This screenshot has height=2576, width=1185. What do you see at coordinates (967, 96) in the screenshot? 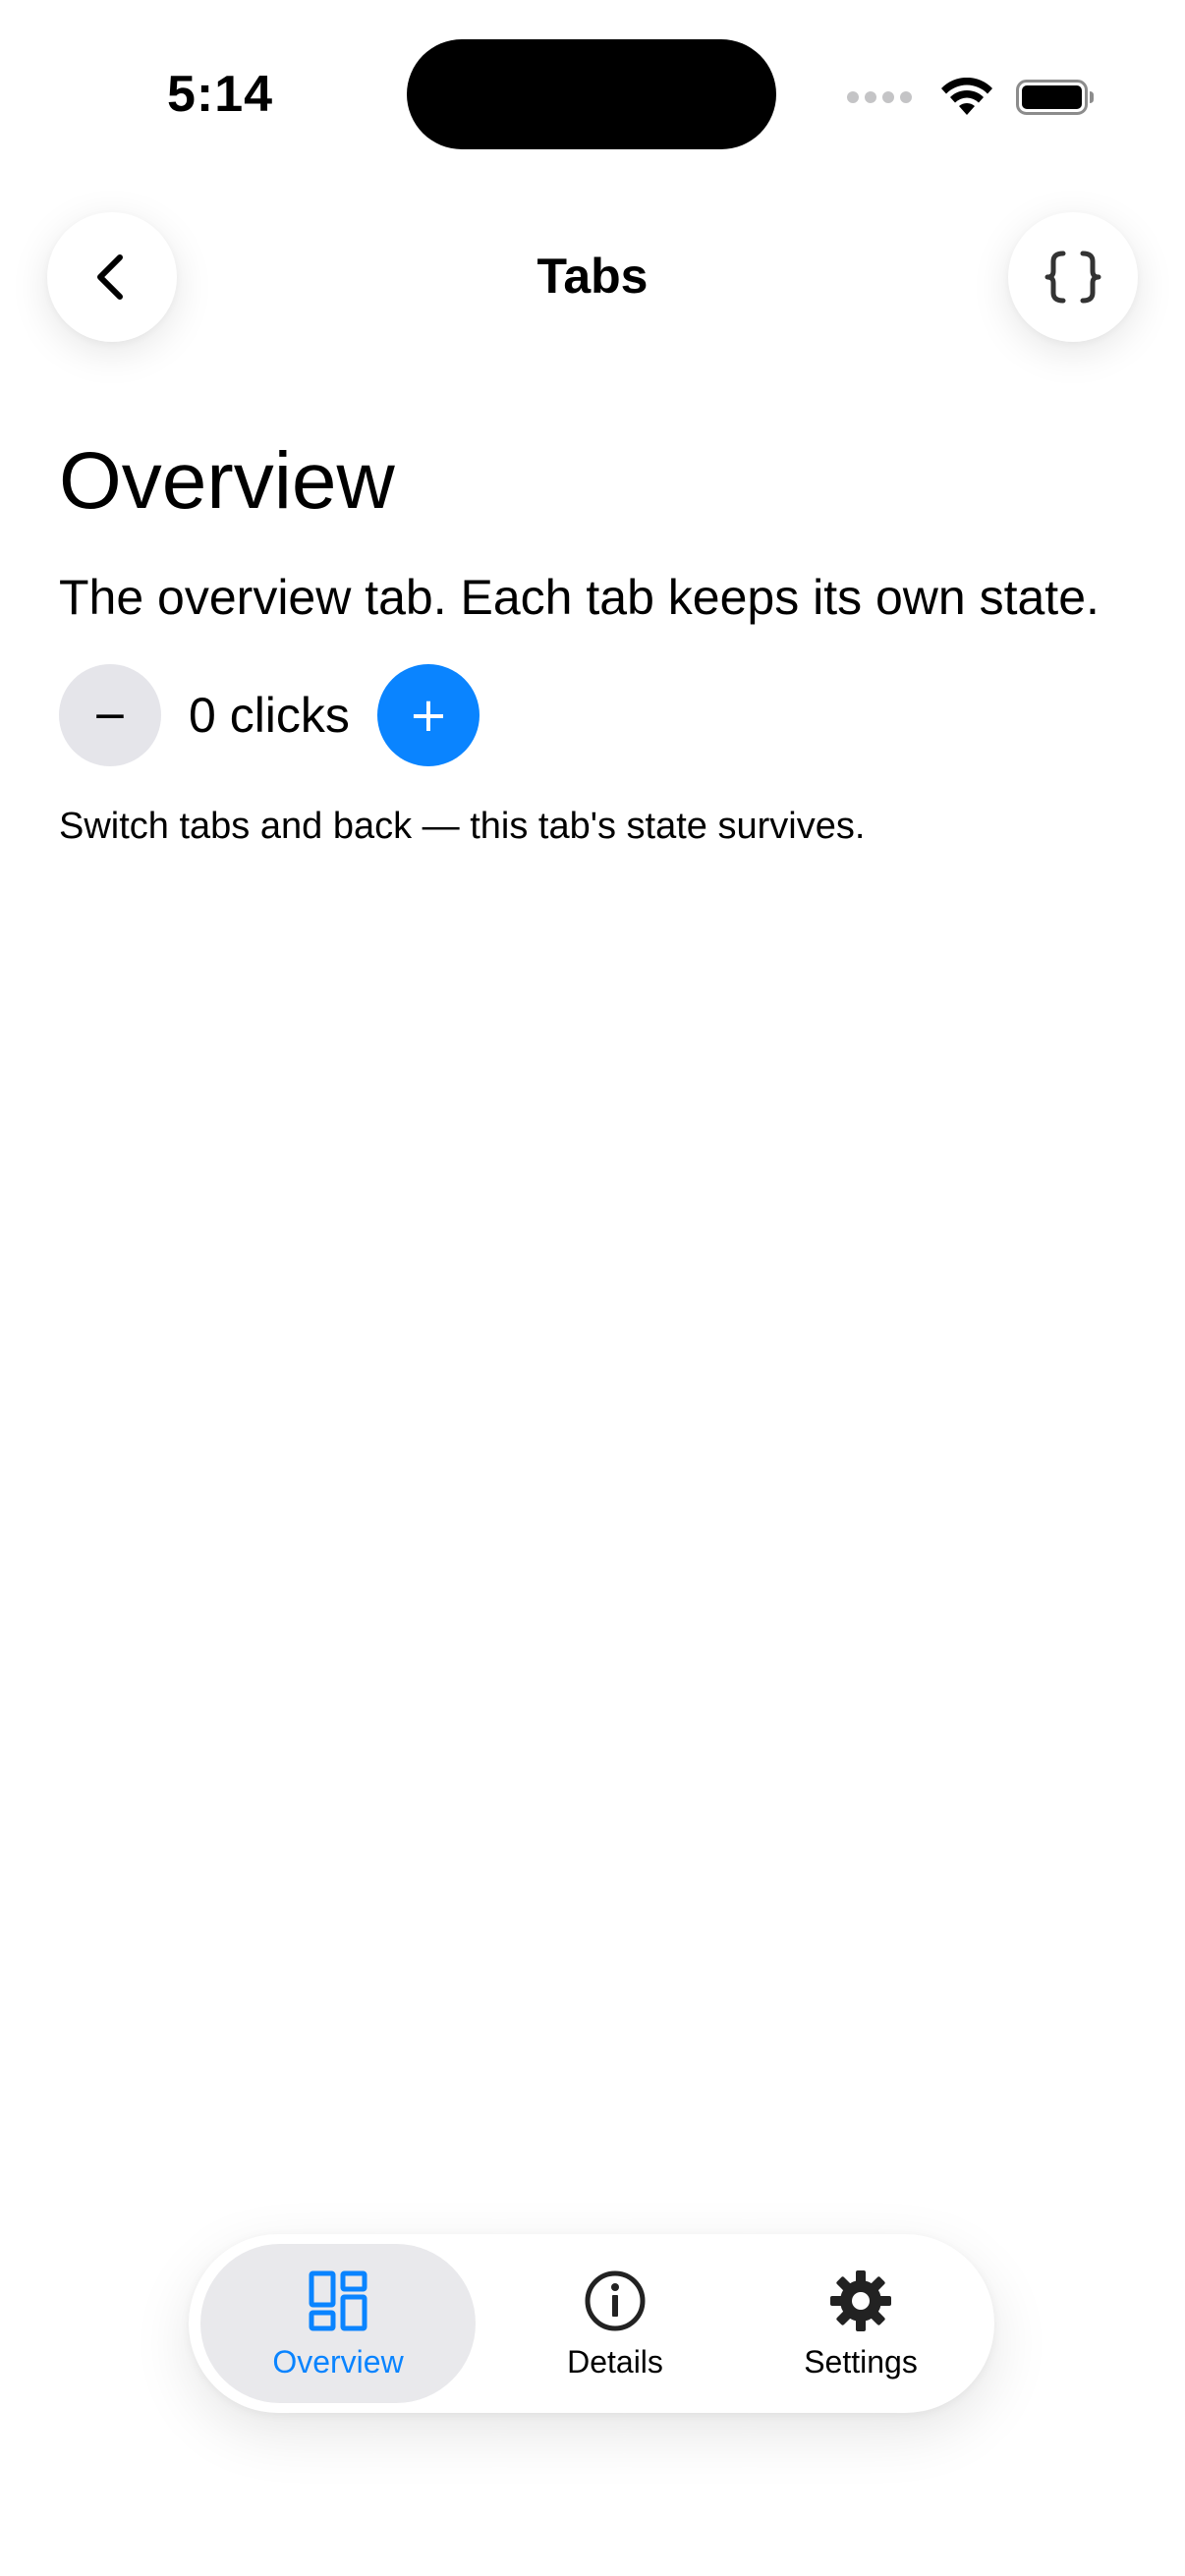
I see `wifi-icon` at bounding box center [967, 96].